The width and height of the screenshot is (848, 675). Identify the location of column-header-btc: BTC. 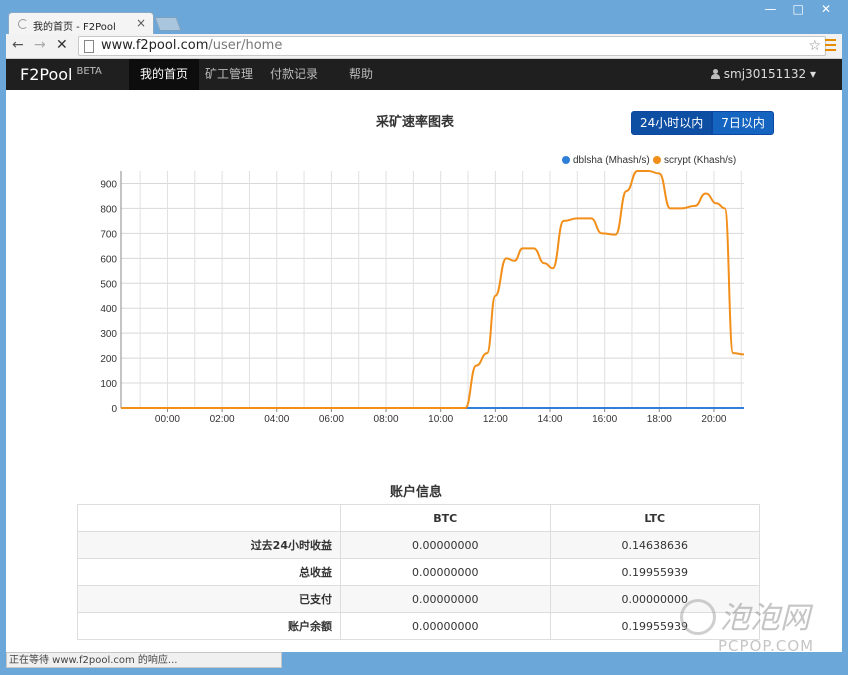
(445, 518).